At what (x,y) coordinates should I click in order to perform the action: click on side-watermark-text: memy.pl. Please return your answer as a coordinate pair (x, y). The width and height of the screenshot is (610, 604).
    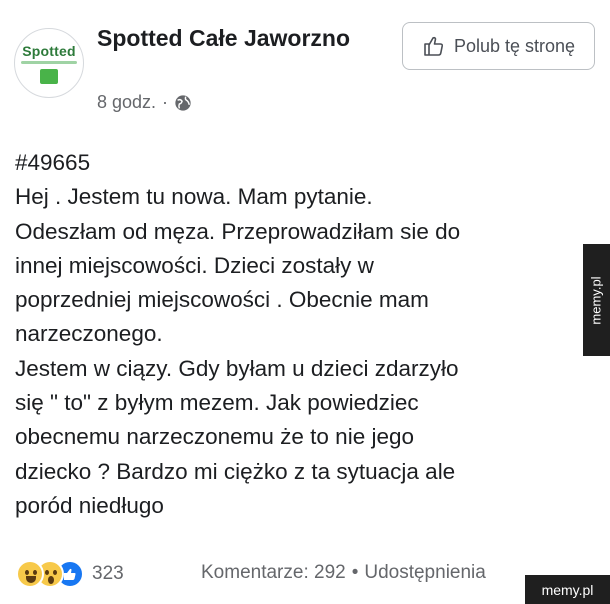
    Looking at the image, I should click on (596, 300).